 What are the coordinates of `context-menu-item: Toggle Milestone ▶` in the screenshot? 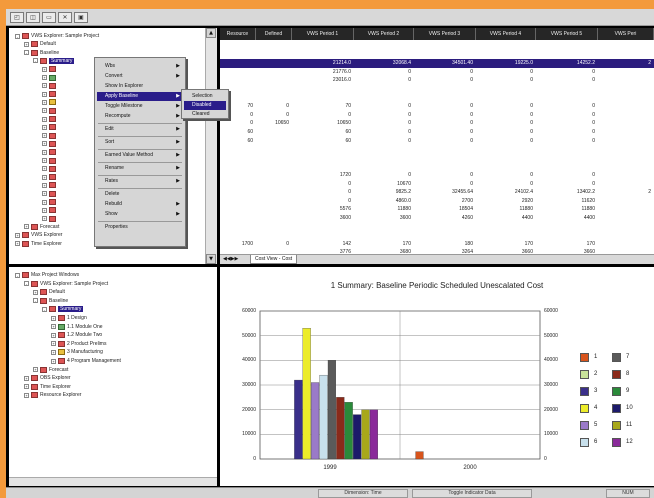 It's located at (140, 106).